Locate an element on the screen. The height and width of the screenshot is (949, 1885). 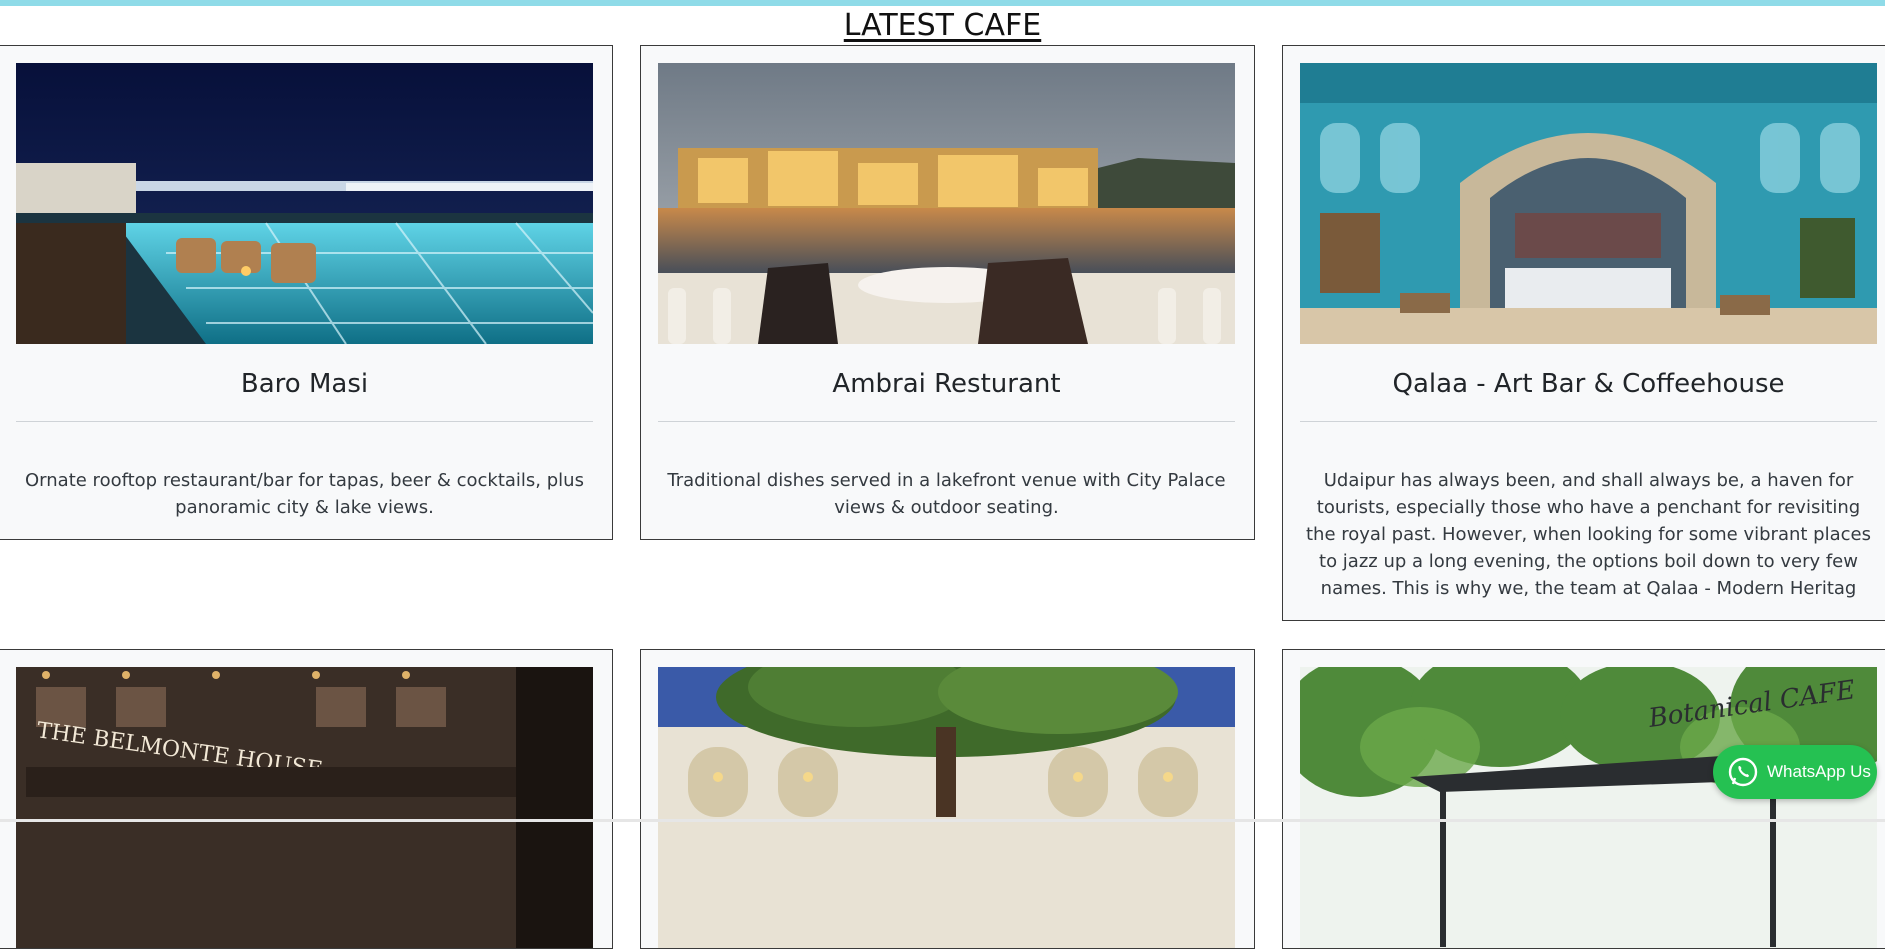
section-heading: LATEST CAFE is located at coordinates (942, 25).